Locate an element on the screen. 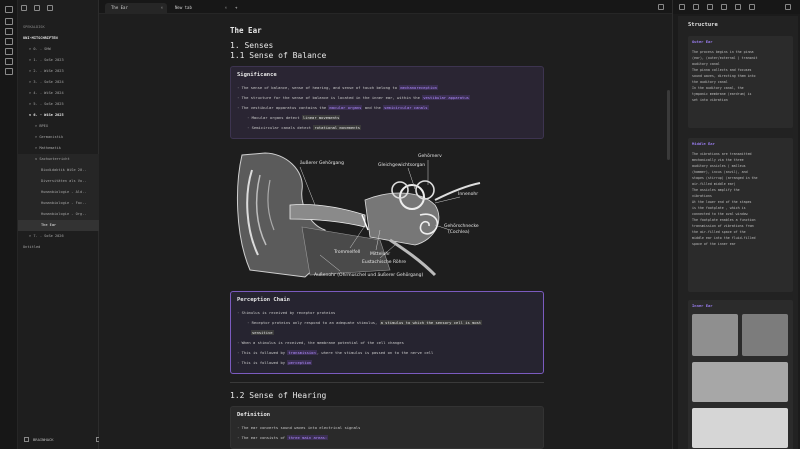 The image size is (800, 449). search-icon is located at coordinates (37, 8).